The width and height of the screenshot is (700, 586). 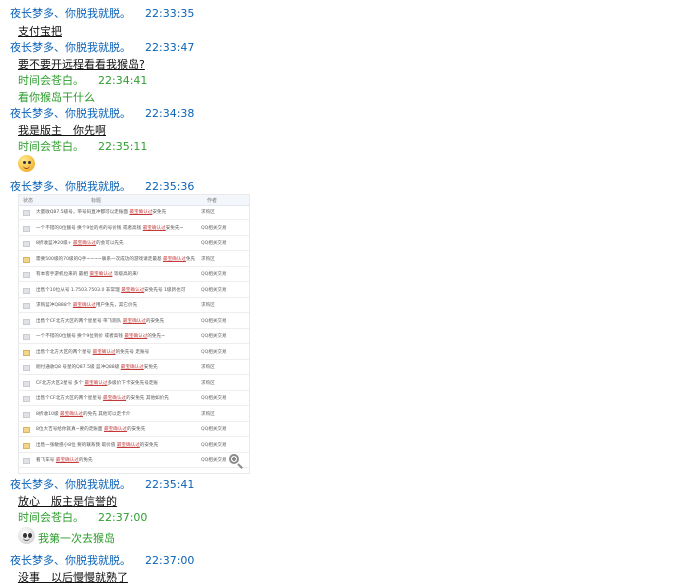 I want to click on row-title-text: 用户免先，其它价先, so click(x=116, y=305).